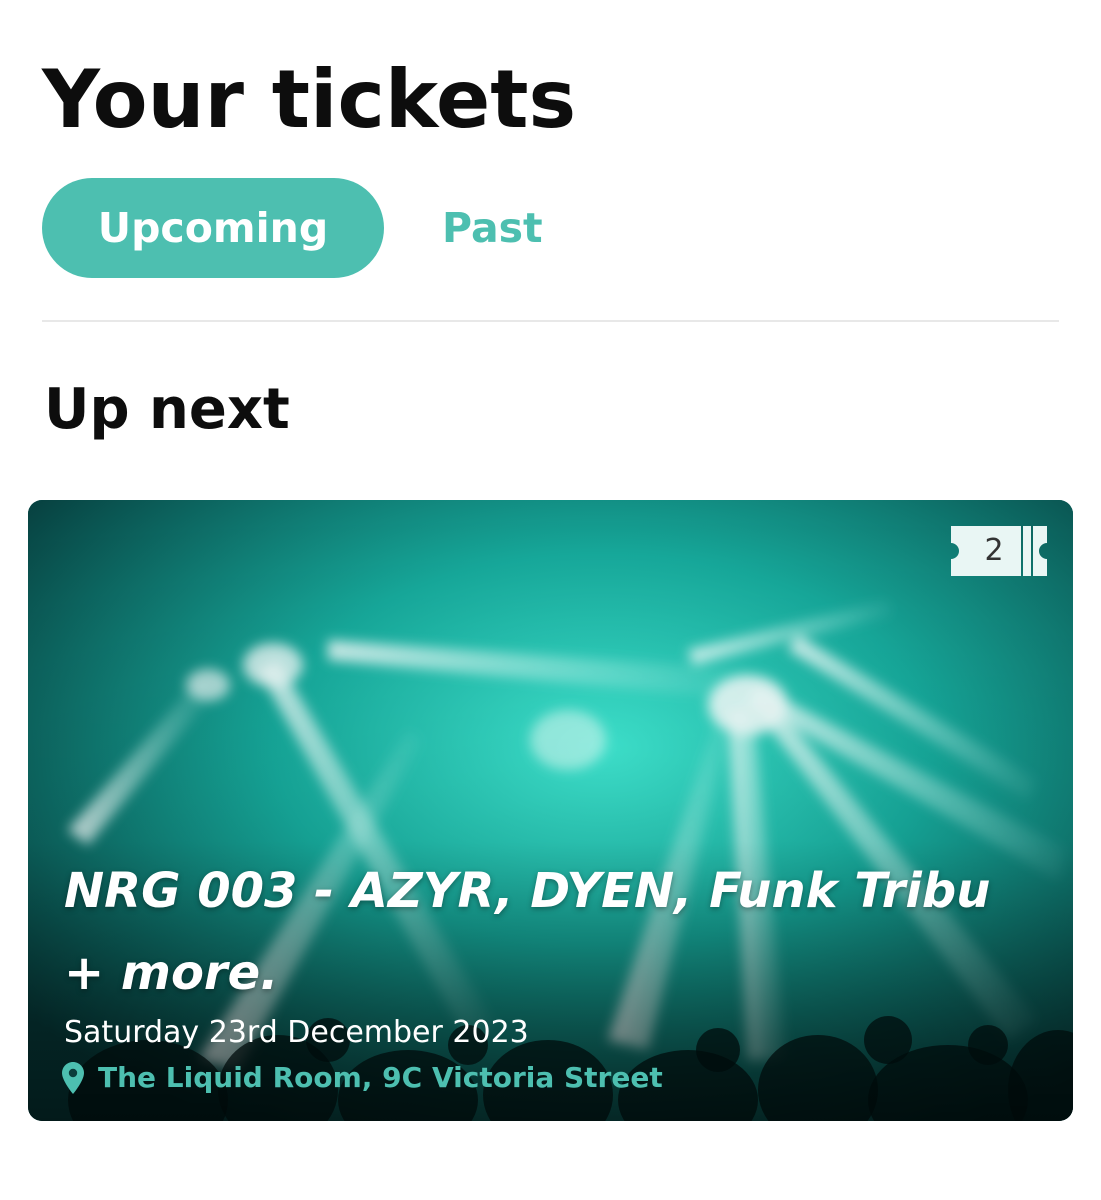  I want to click on event-venue-label: The Liquid Room, 9C Victoria Street, so click(380, 1077).